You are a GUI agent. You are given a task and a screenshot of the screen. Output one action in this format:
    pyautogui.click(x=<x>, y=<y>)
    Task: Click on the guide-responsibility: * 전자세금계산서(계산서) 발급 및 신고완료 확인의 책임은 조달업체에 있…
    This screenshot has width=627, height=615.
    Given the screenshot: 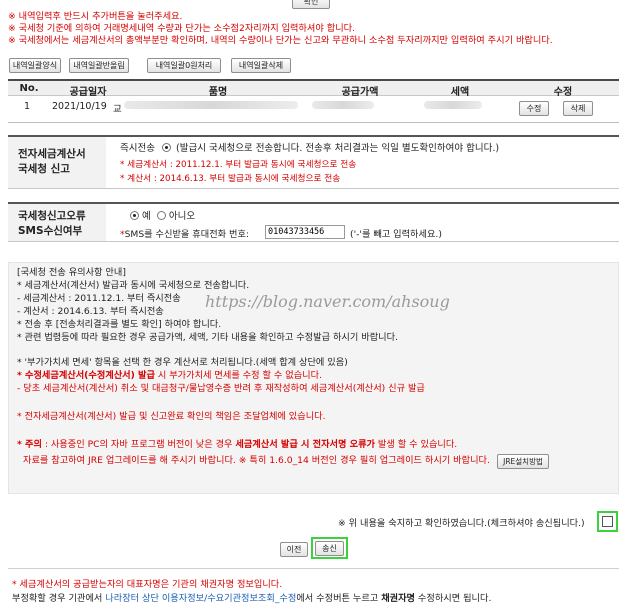 What is the action you would take?
    pyautogui.click(x=171, y=416)
    